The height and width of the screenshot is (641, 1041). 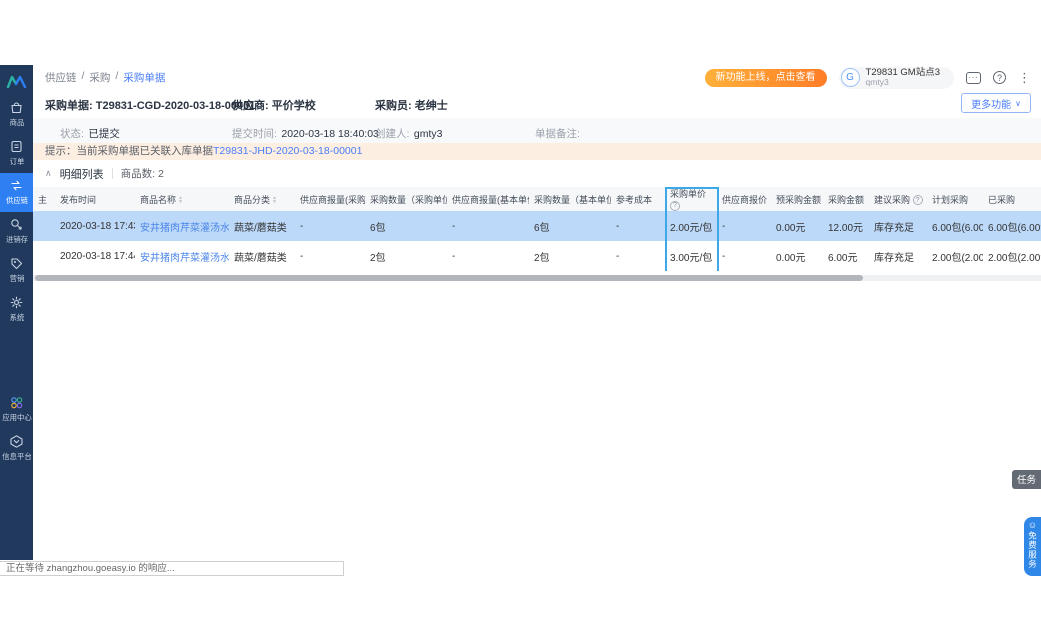 I want to click on service-tab: ☺ 免费服务, so click(x=1032, y=546).